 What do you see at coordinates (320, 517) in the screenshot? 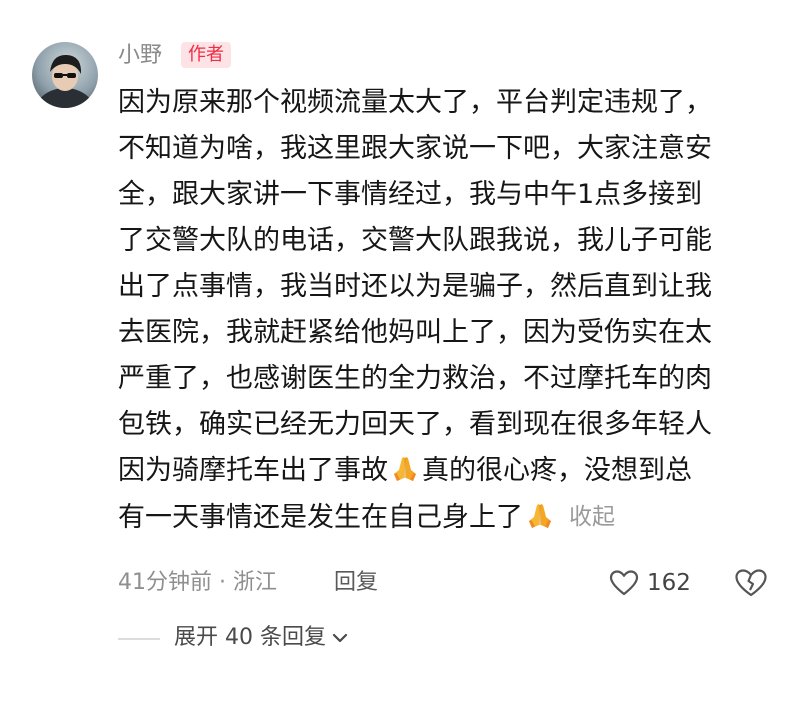
I see `comment-line-part: 有一天事情还是发生在自己身上了` at bounding box center [320, 517].